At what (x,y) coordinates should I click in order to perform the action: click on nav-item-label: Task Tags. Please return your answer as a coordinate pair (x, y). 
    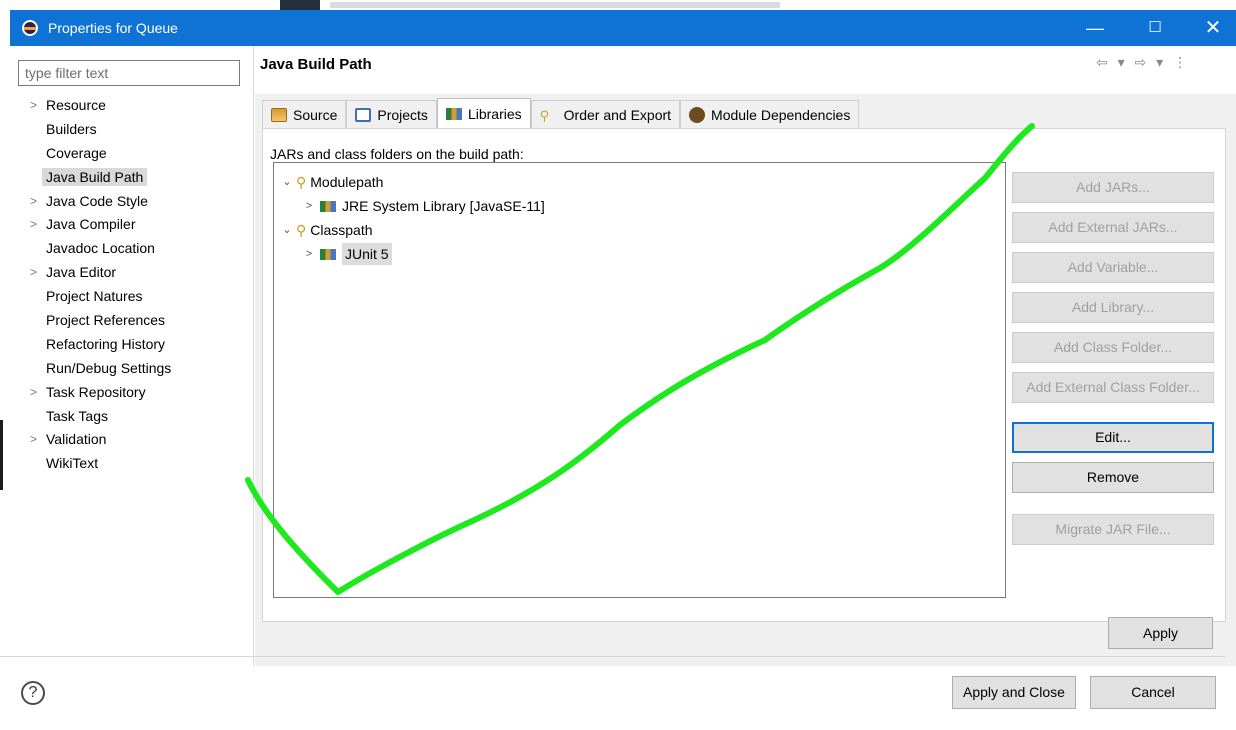
    Looking at the image, I should click on (77, 415).